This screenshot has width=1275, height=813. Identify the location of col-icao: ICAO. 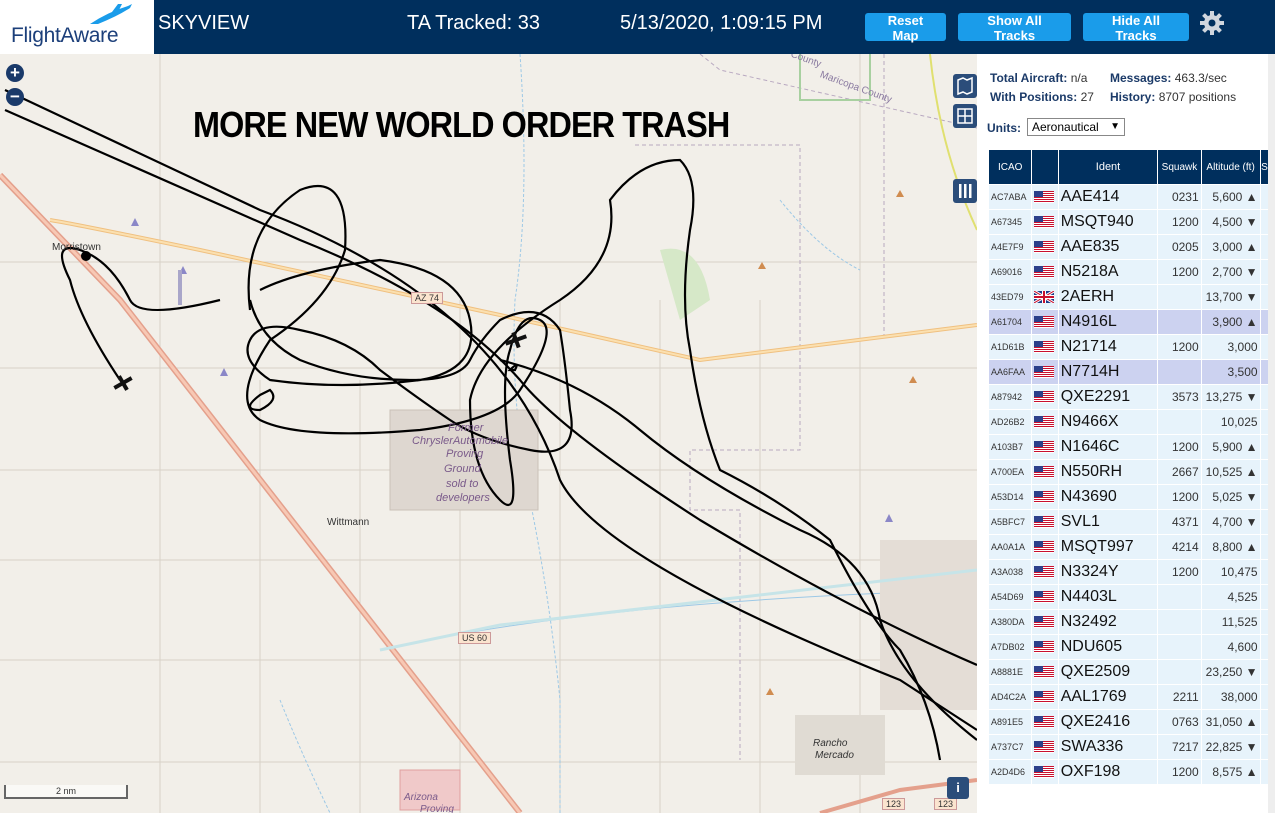
(1010, 167).